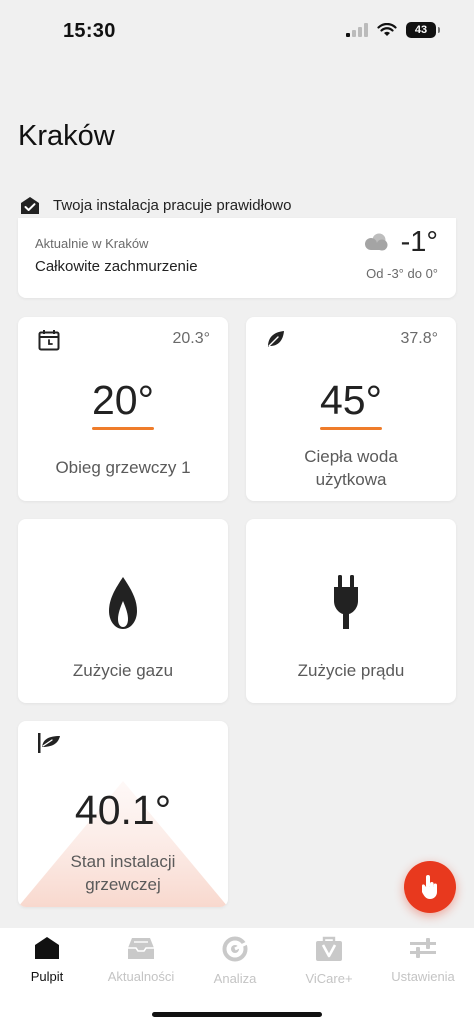 This screenshot has width=474, height=1027. I want to click on home-indicator, so click(237, 1014).